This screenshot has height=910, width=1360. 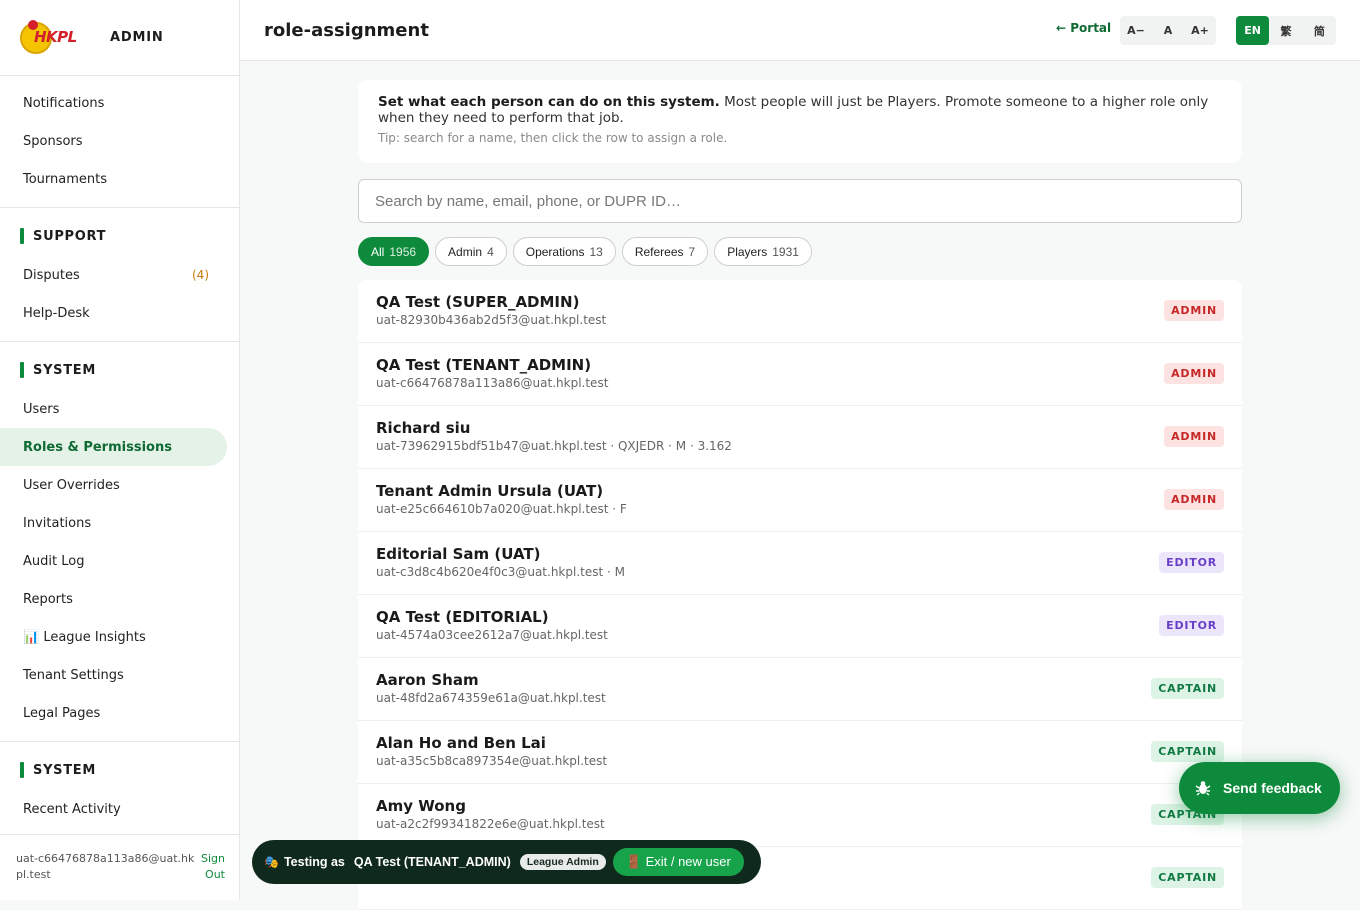 I want to click on filter-chip-admin: Admin 4, so click(x=471, y=251).